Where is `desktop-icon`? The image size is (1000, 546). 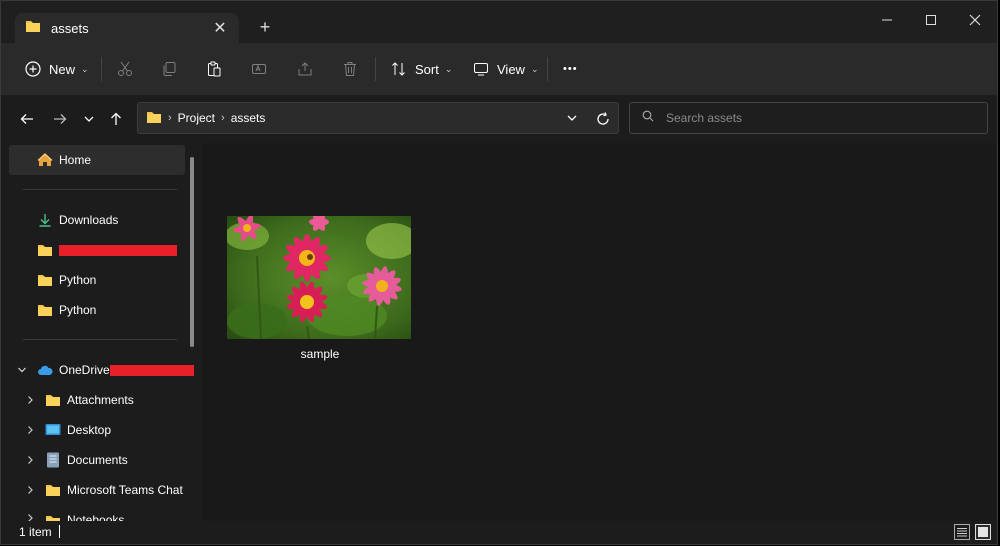
desktop-icon is located at coordinates (53, 430).